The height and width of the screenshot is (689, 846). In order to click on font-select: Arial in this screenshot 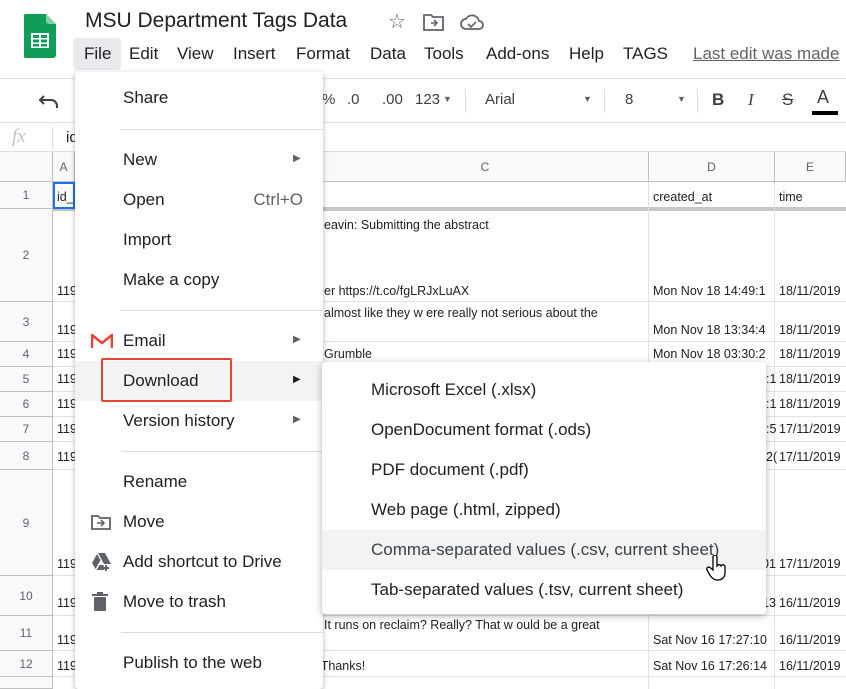, I will do `click(500, 99)`.